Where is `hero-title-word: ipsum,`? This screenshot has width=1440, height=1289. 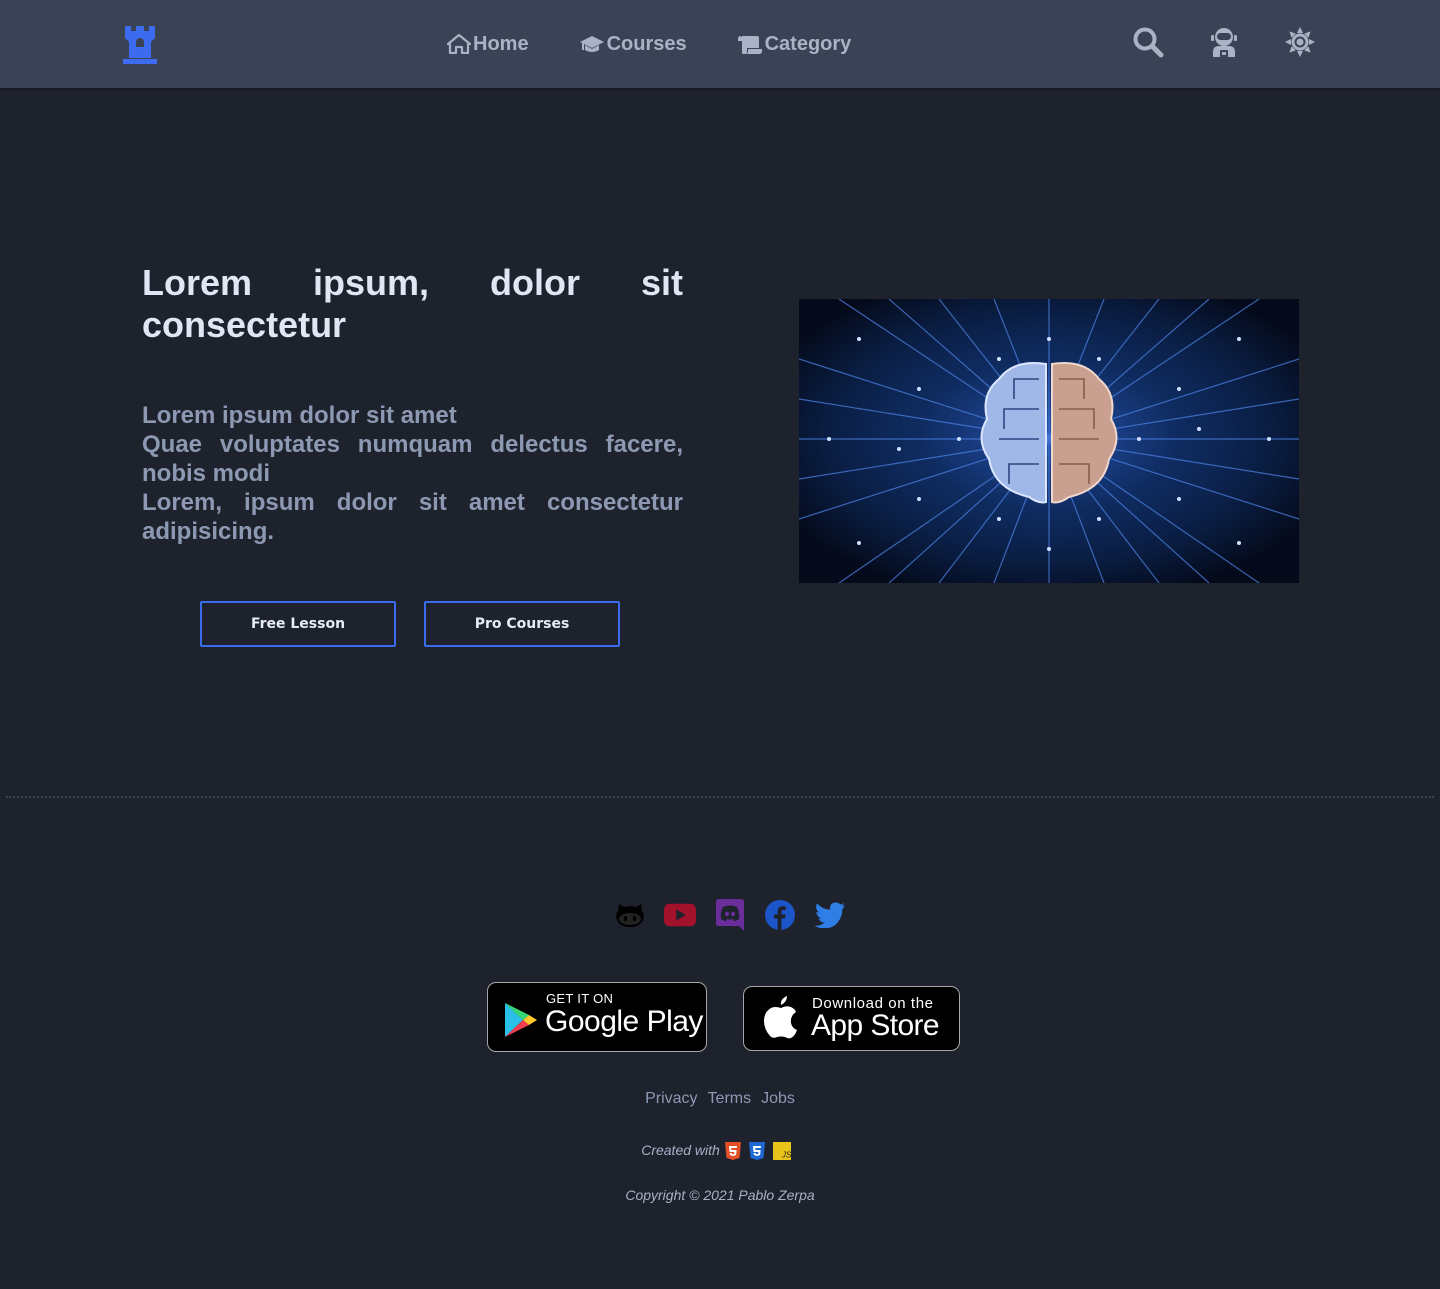
hero-title-word: ipsum, is located at coordinates (371, 282).